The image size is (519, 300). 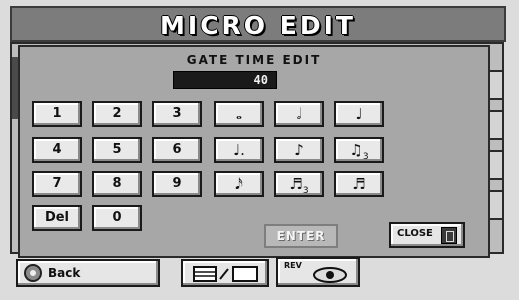 I want to click on reverse-label: REV, so click(x=293, y=265).